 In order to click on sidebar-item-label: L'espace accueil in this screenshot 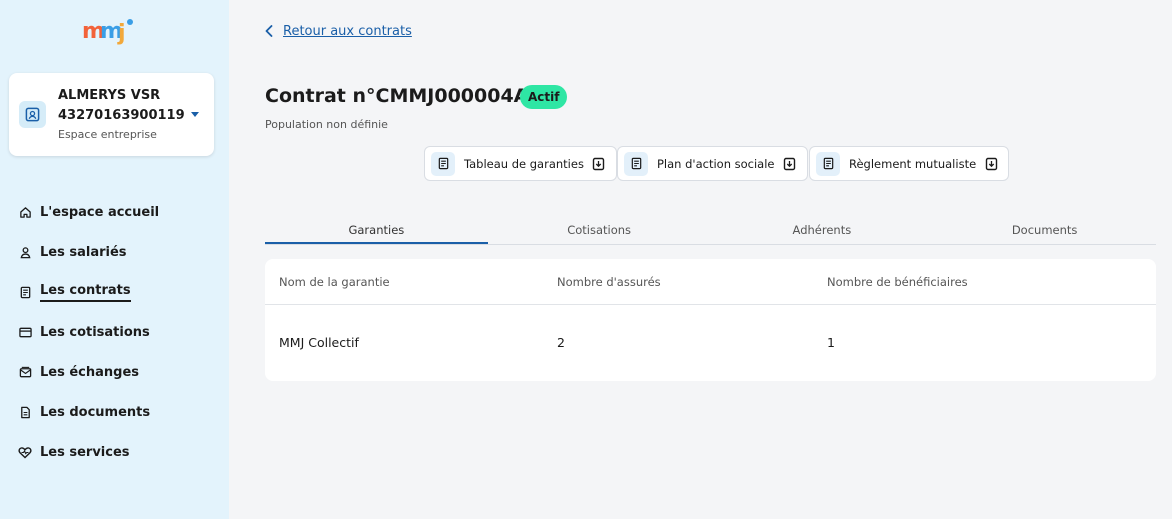, I will do `click(100, 212)`.